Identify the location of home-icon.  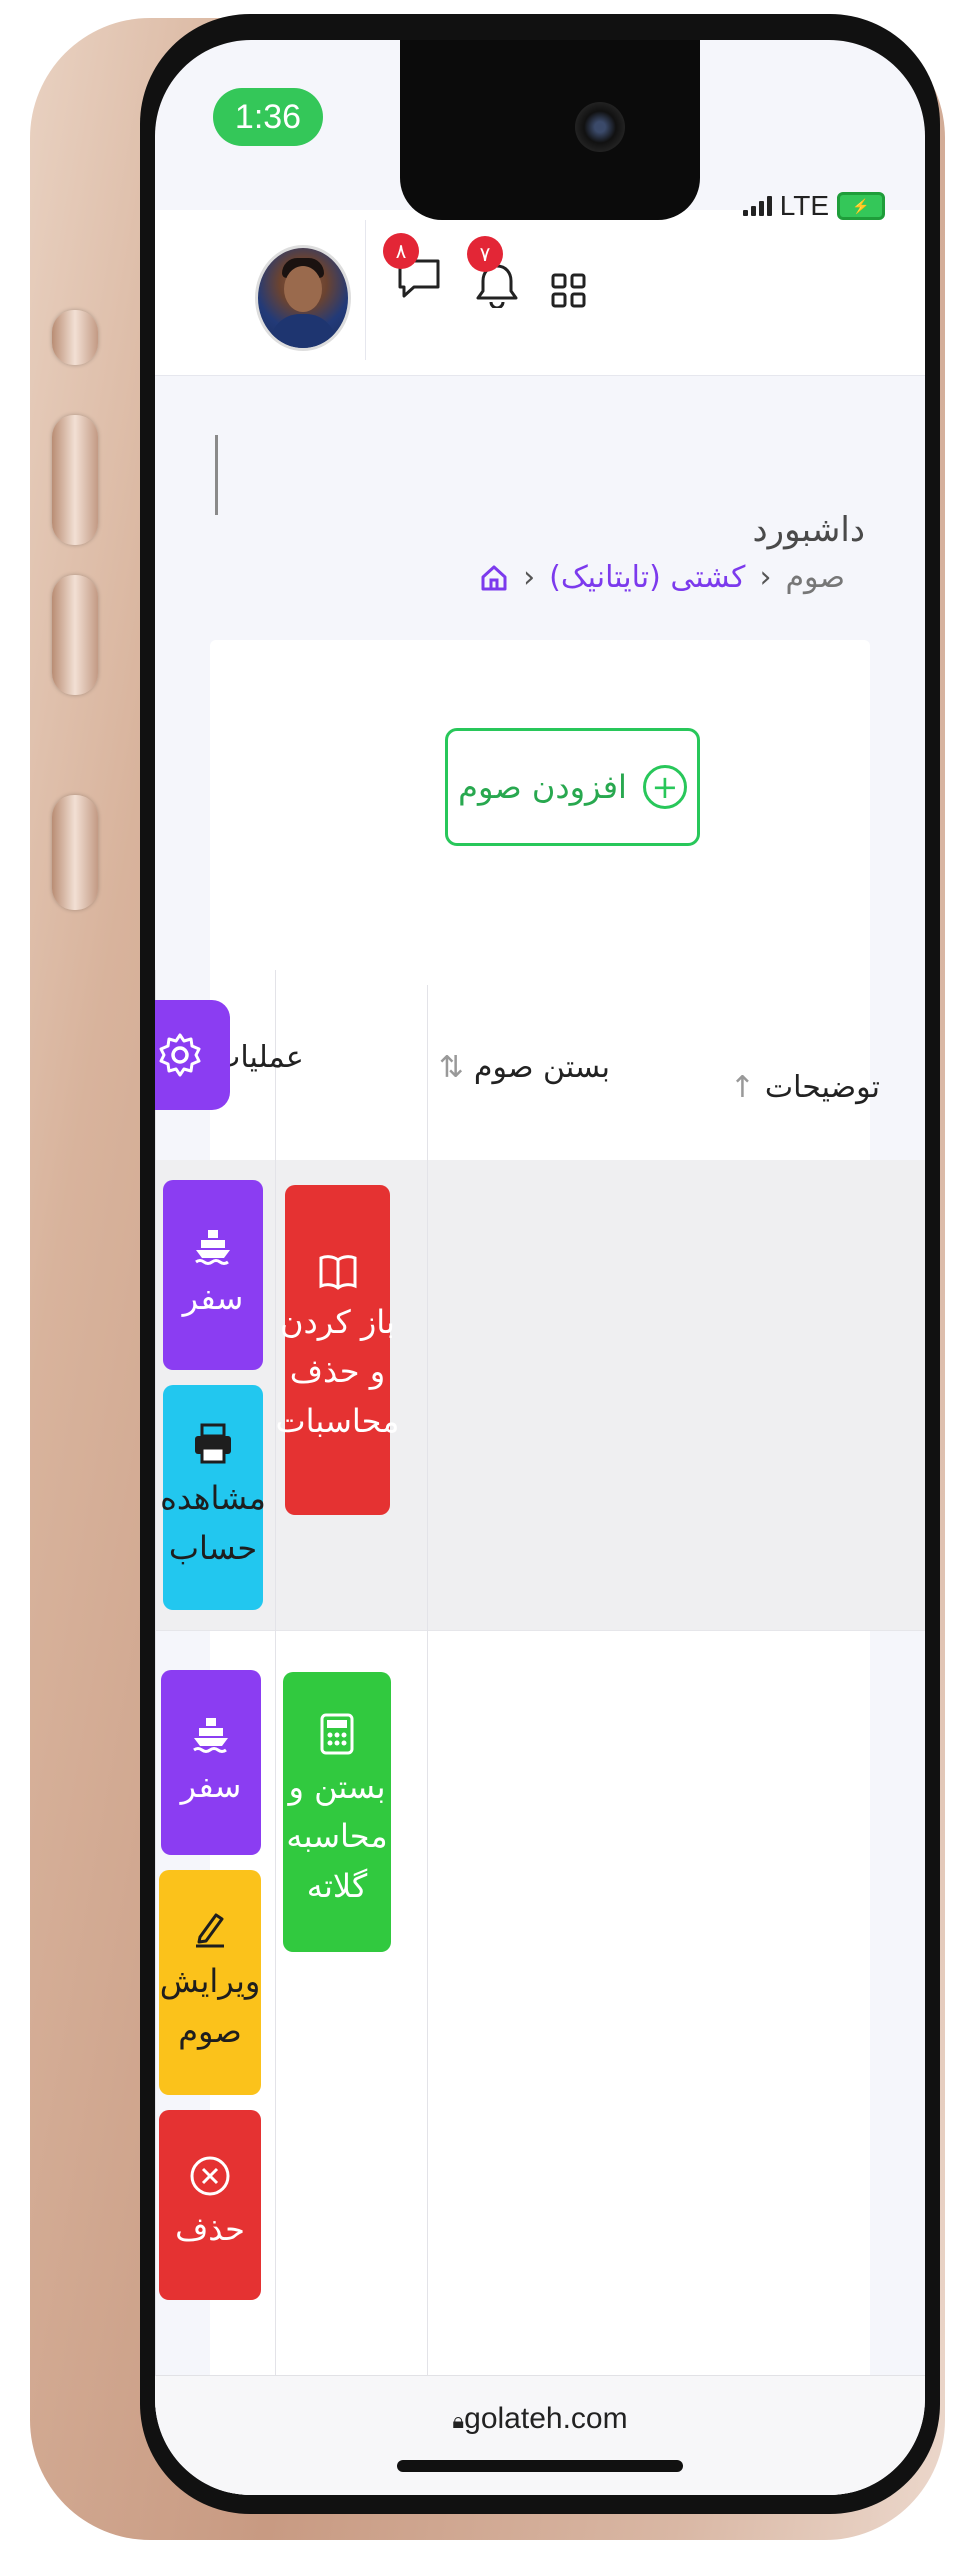
(494, 578).